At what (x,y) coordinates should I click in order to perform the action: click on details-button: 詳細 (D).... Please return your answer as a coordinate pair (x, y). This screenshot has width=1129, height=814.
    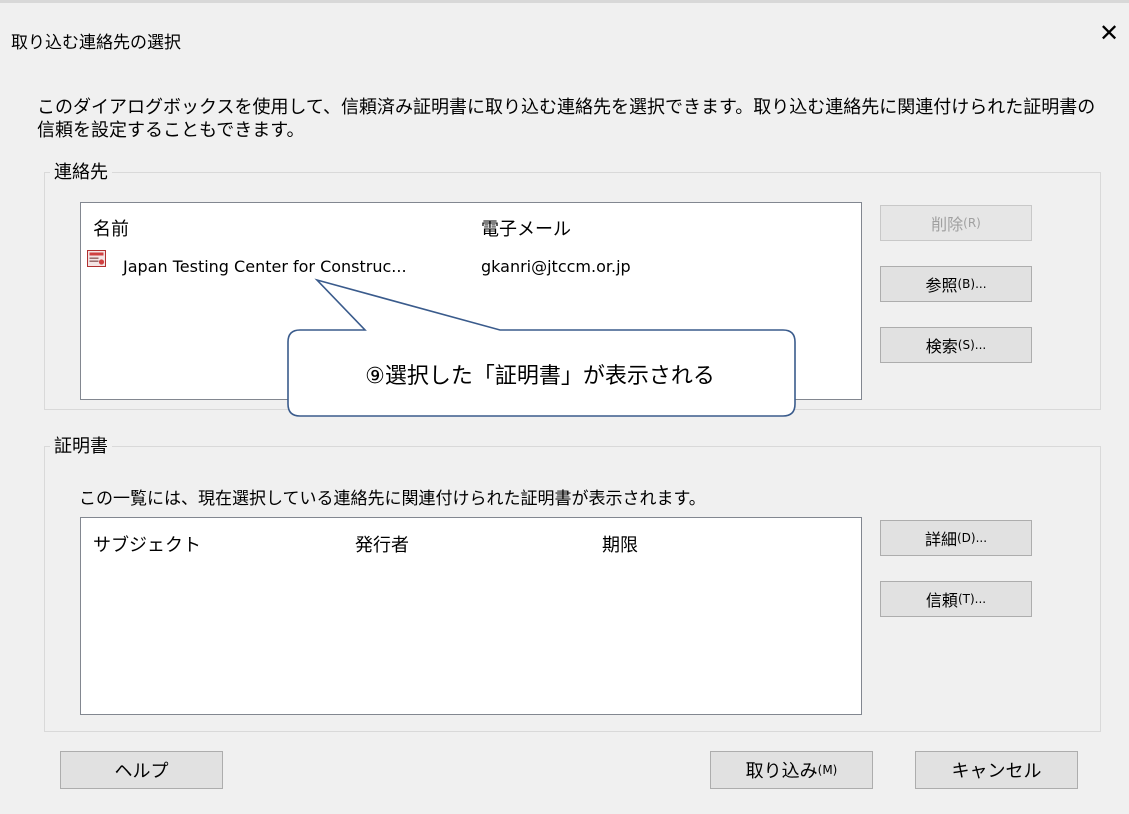
    Looking at the image, I should click on (956, 538).